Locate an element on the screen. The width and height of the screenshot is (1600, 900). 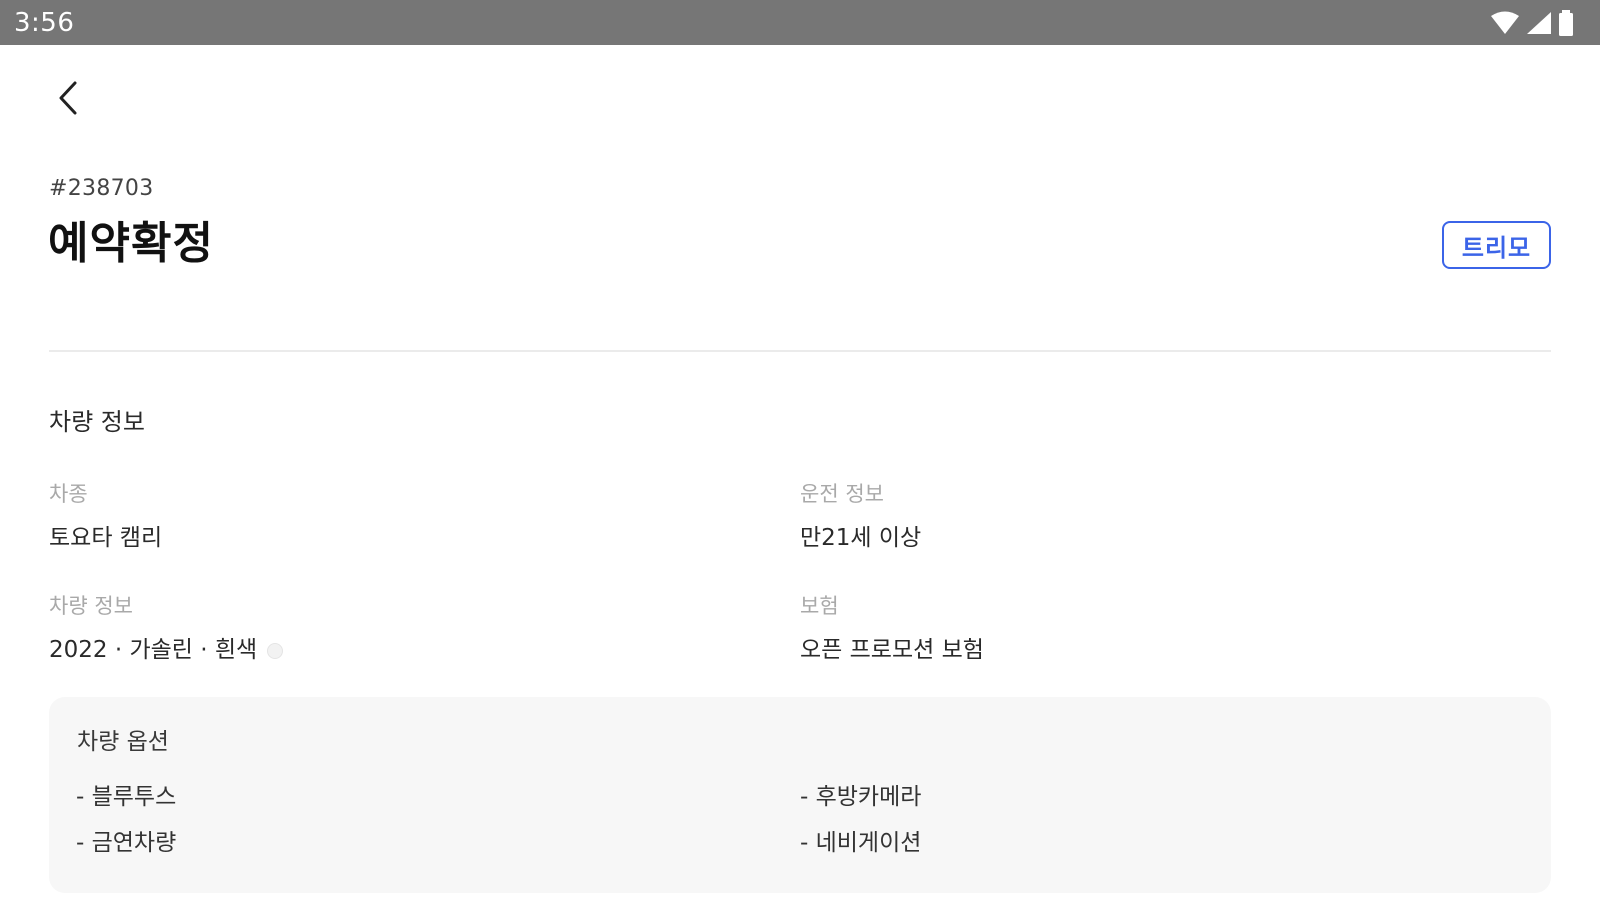
field-value-driver-info: 만21세 이상 is located at coordinates (861, 538).